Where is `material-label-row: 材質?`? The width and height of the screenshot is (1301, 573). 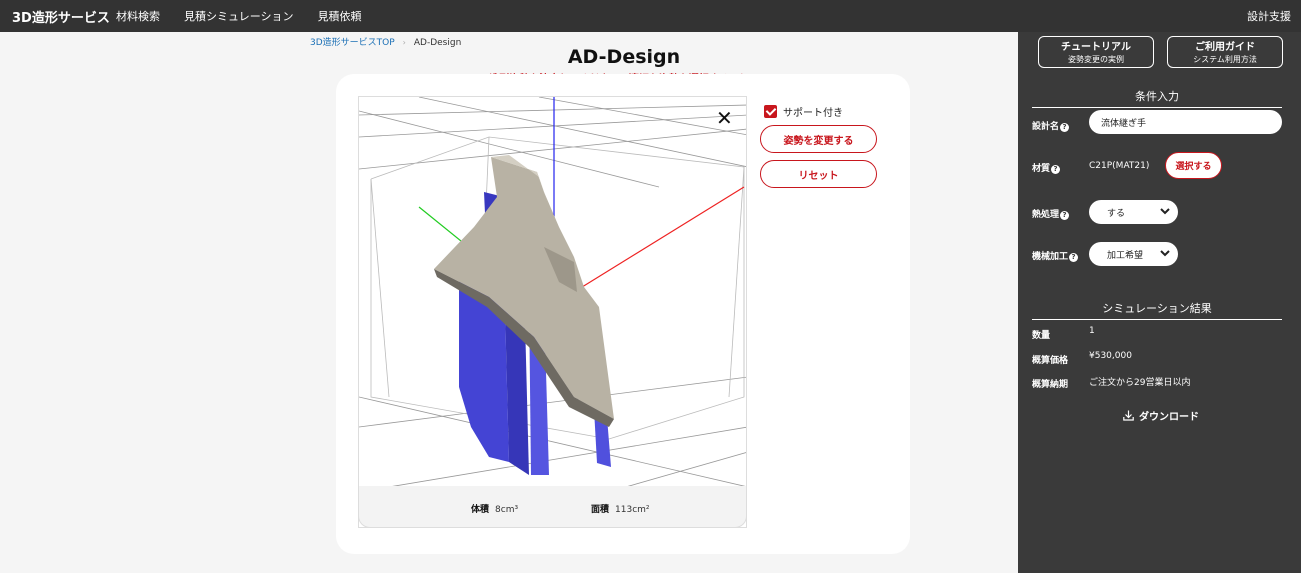
material-label-row: 材質? is located at coordinates (1046, 167).